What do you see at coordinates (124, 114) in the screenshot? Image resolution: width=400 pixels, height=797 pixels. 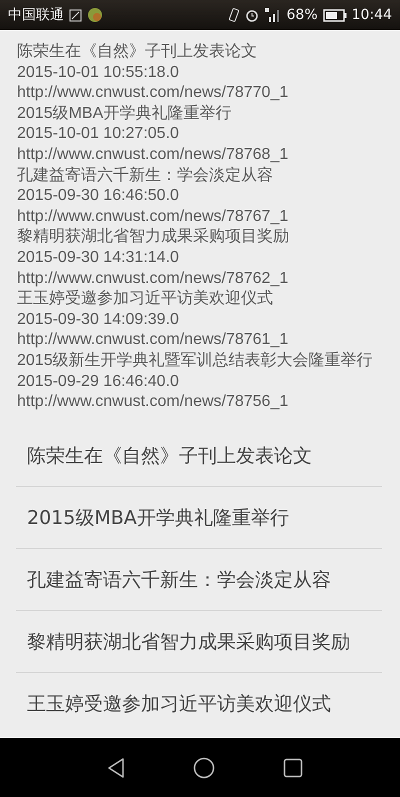 I see `log-line: 2015级MBA开学典礼隆重举行` at bounding box center [124, 114].